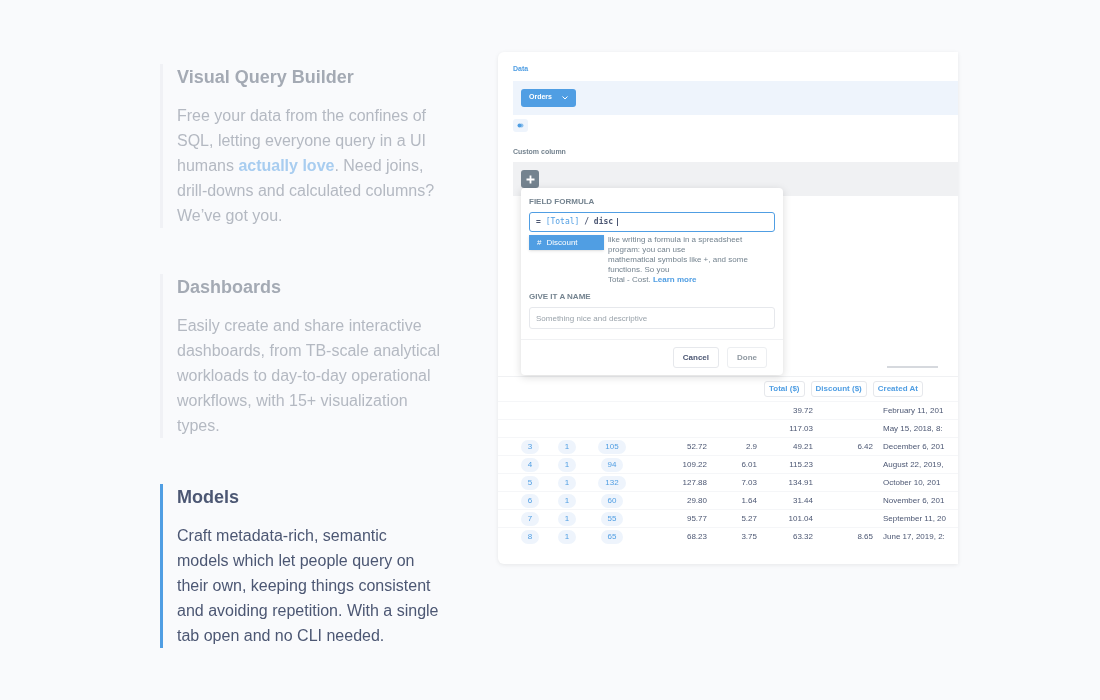  I want to click on help-text: Total - Cost. Learn more, so click(653, 280).